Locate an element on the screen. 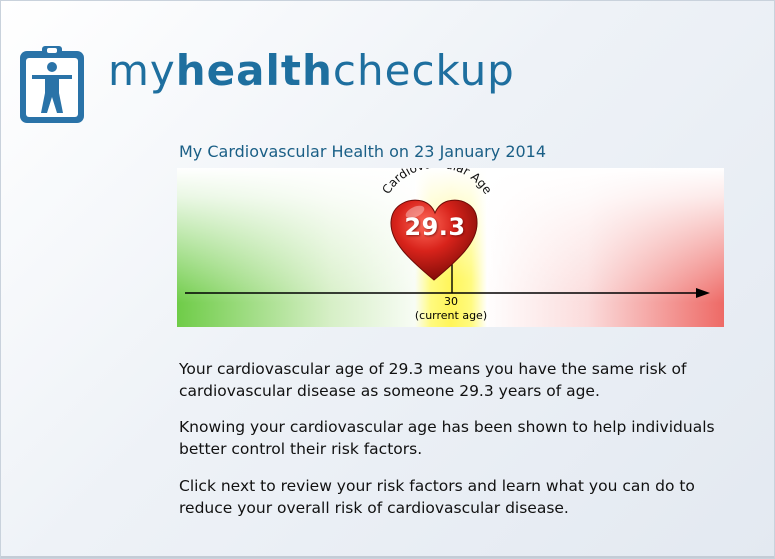  app-logo-text: myhealthcheckup is located at coordinates (311, 71).